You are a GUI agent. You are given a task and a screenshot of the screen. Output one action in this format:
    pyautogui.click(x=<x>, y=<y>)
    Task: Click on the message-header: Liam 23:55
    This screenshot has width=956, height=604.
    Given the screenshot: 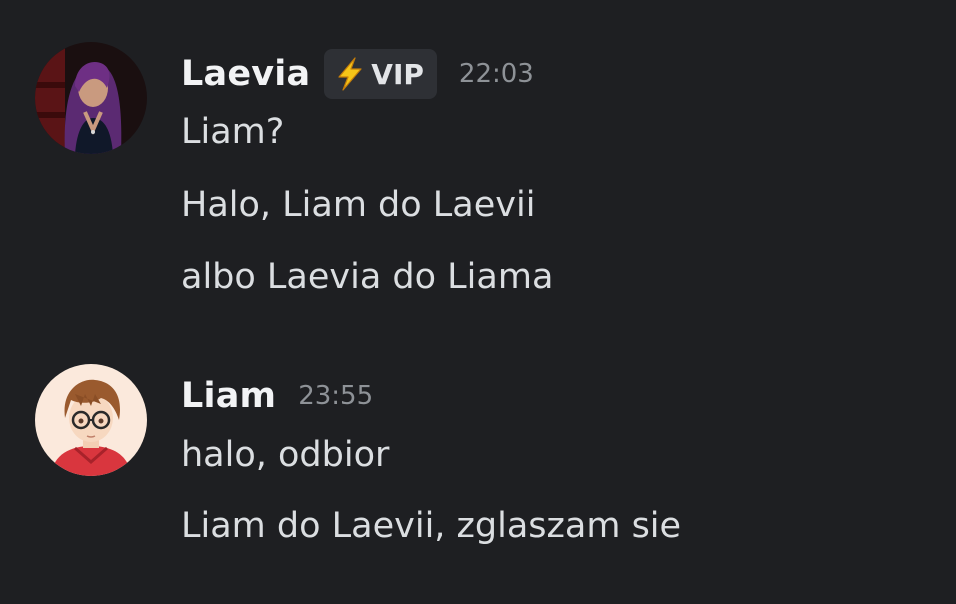 What is the action you would take?
    pyautogui.click(x=277, y=396)
    